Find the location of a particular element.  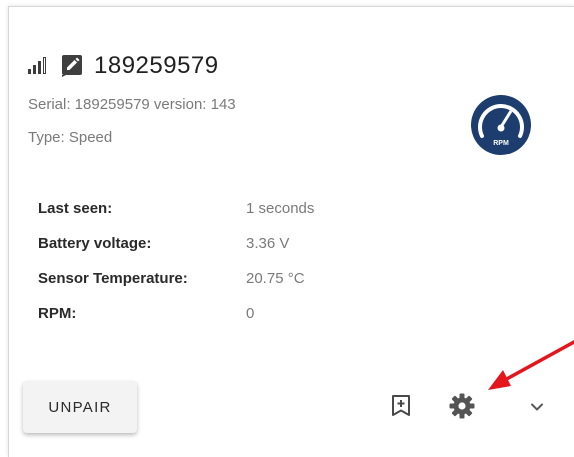

unpair-button: UNPAIR is located at coordinates (80, 407).